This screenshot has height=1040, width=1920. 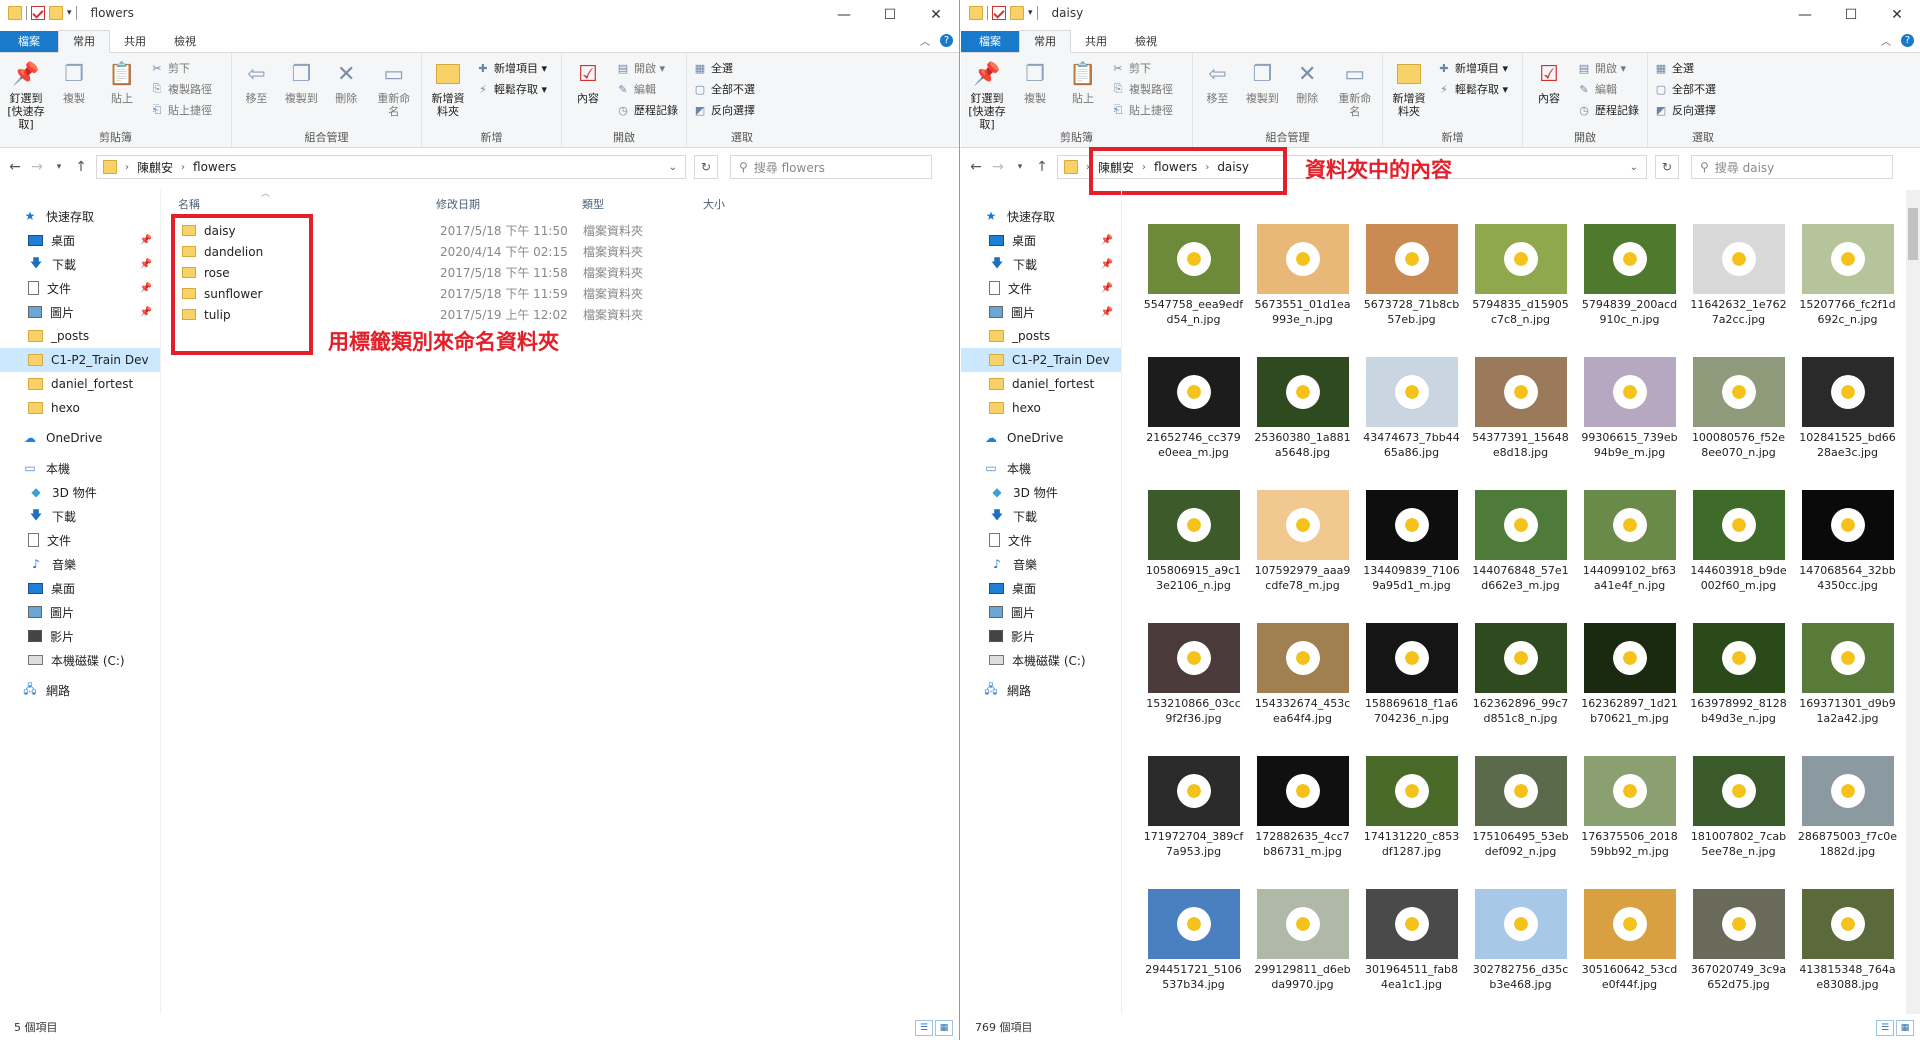 What do you see at coordinates (1193, 822) in the screenshot?
I see `image-thumbnail: 171972704_389cf7a953.jpg` at bounding box center [1193, 822].